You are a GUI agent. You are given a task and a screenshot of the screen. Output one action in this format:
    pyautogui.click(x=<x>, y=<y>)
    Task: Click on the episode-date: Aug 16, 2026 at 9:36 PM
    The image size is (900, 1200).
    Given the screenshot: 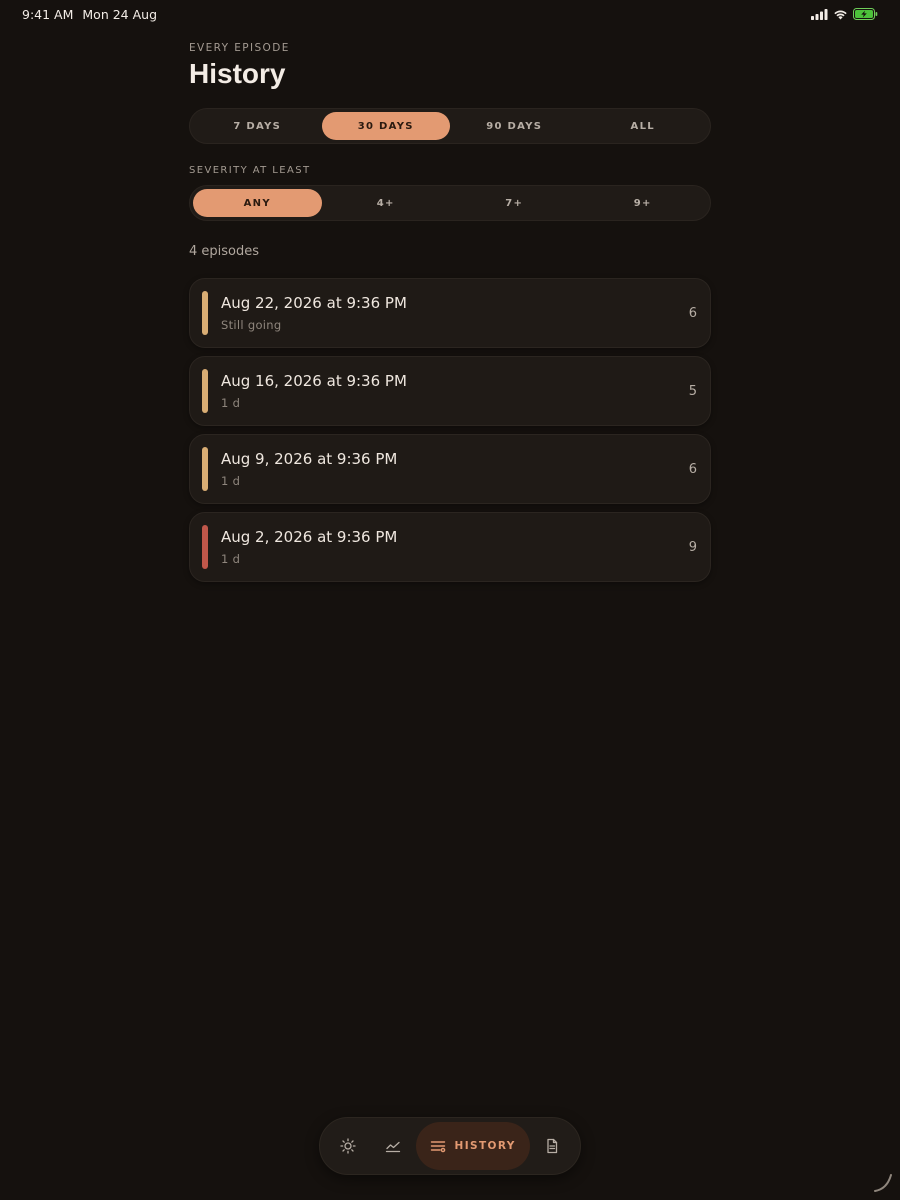 What is the action you would take?
    pyautogui.click(x=314, y=381)
    